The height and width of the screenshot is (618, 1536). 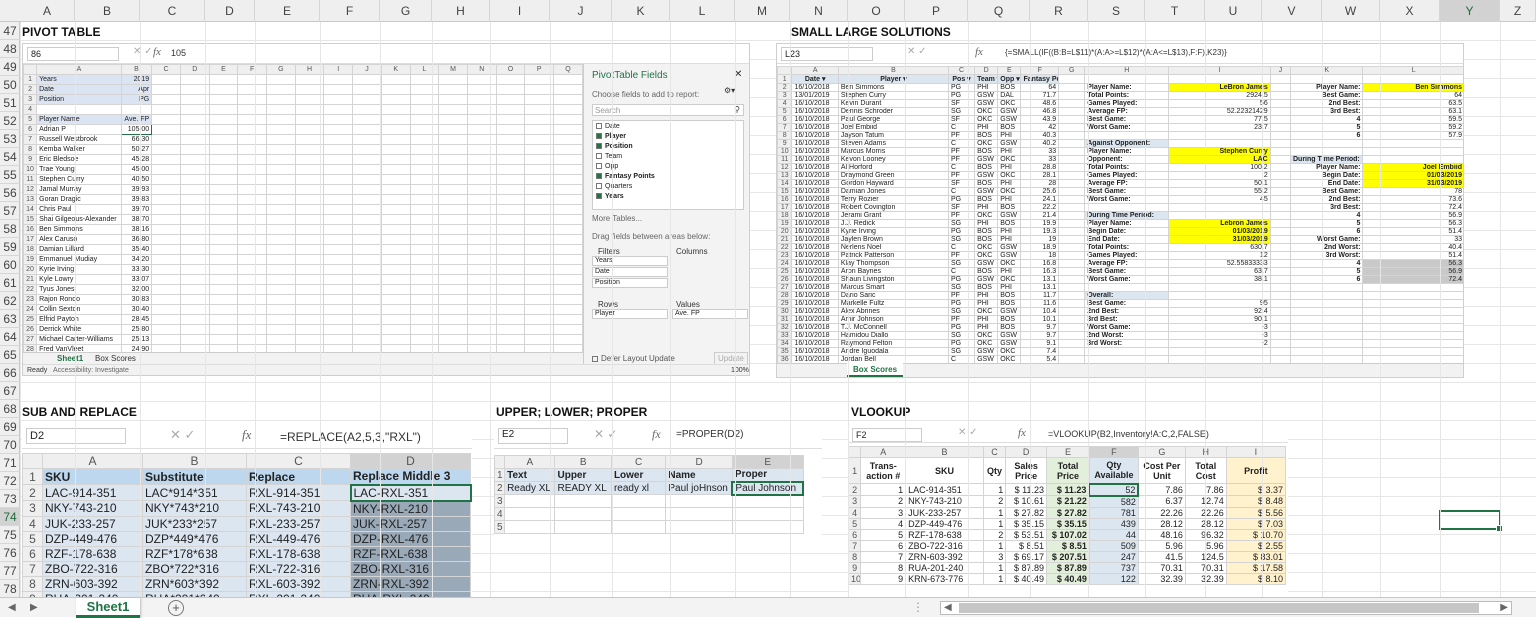 I want to click on vl-data-cell: 5, so click(x=883, y=534).